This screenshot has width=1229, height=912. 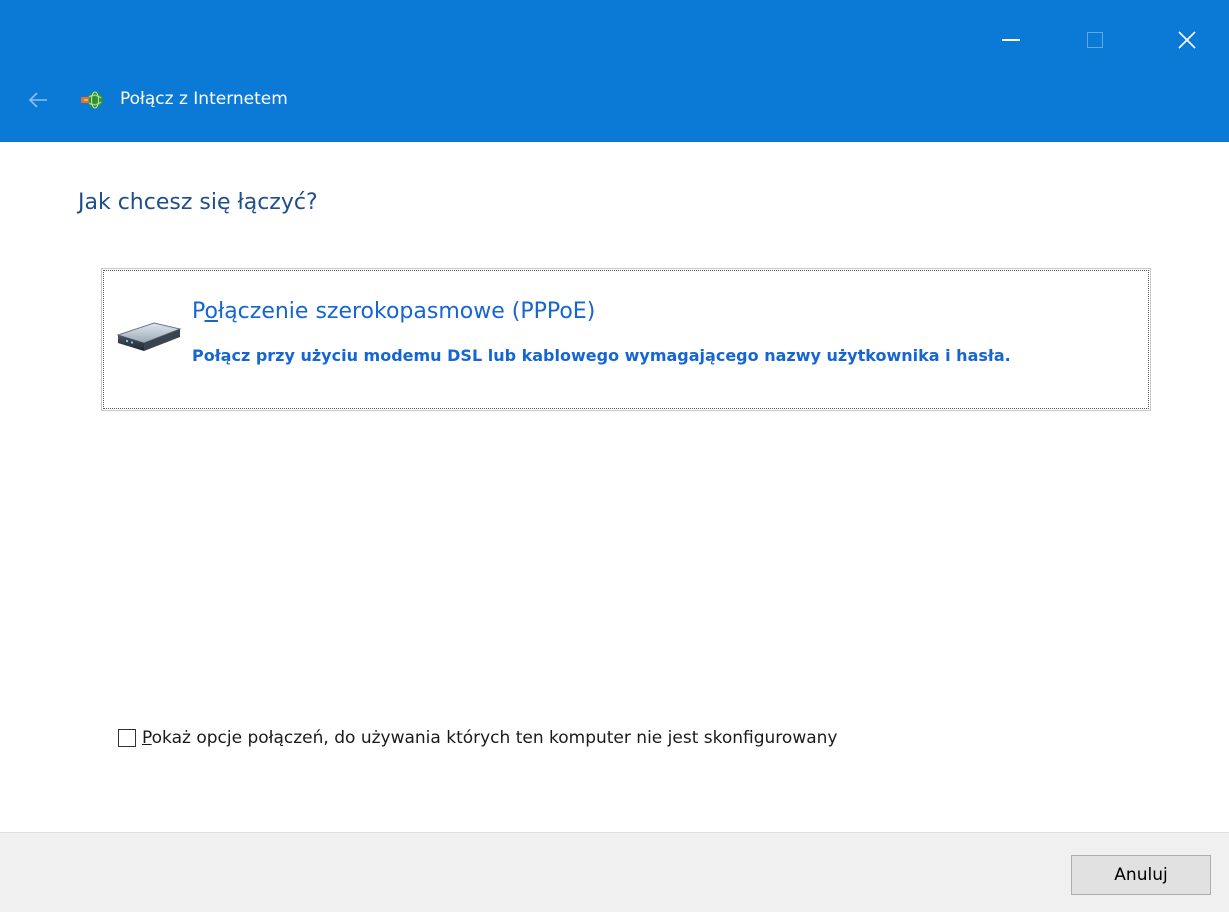 What do you see at coordinates (198, 202) in the screenshot?
I see `page-heading: Jak chcesz się łączyć?` at bounding box center [198, 202].